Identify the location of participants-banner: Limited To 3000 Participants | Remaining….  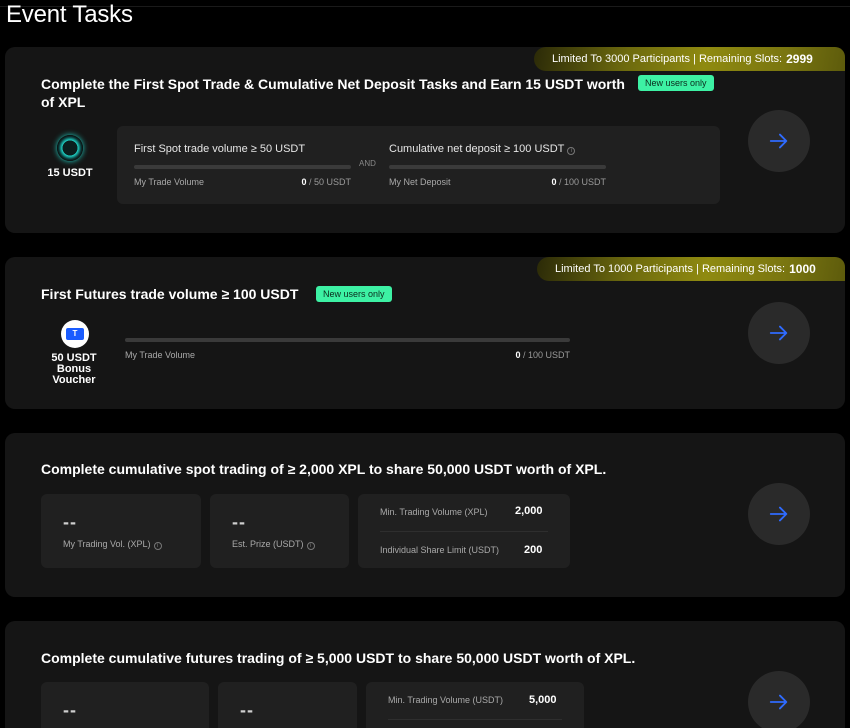
(689, 59).